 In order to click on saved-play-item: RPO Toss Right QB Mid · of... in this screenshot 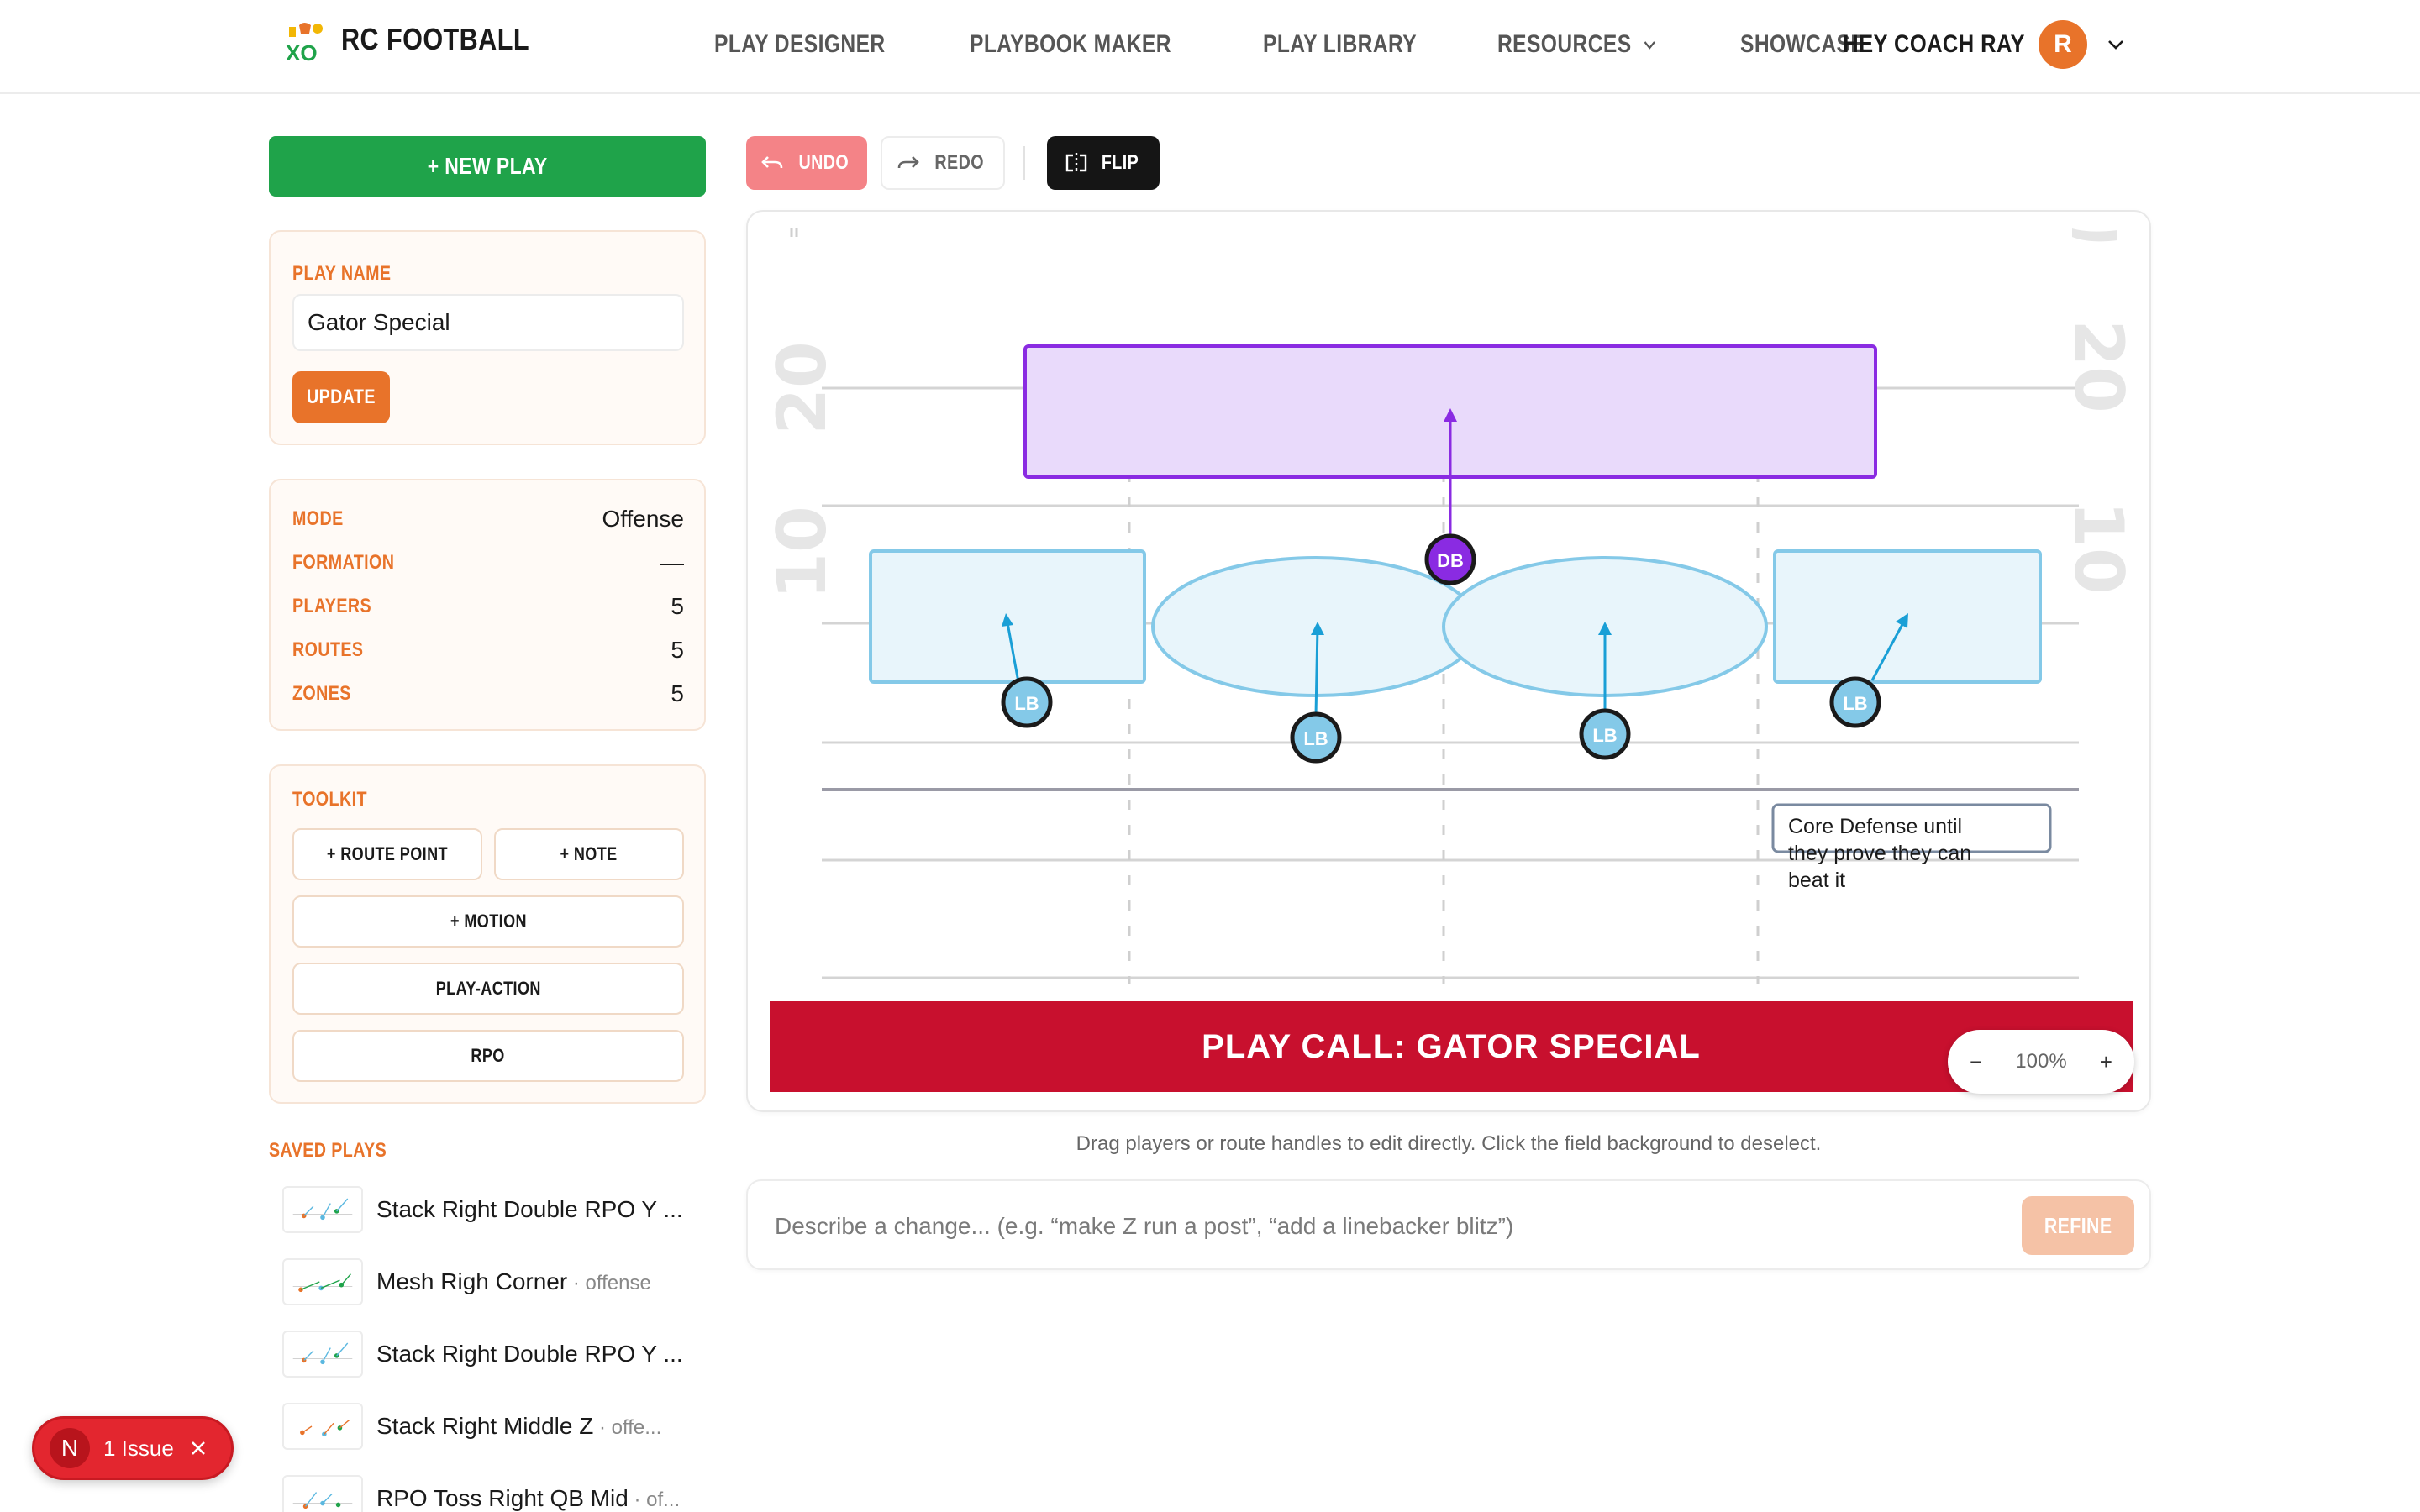, I will do `click(496, 1492)`.